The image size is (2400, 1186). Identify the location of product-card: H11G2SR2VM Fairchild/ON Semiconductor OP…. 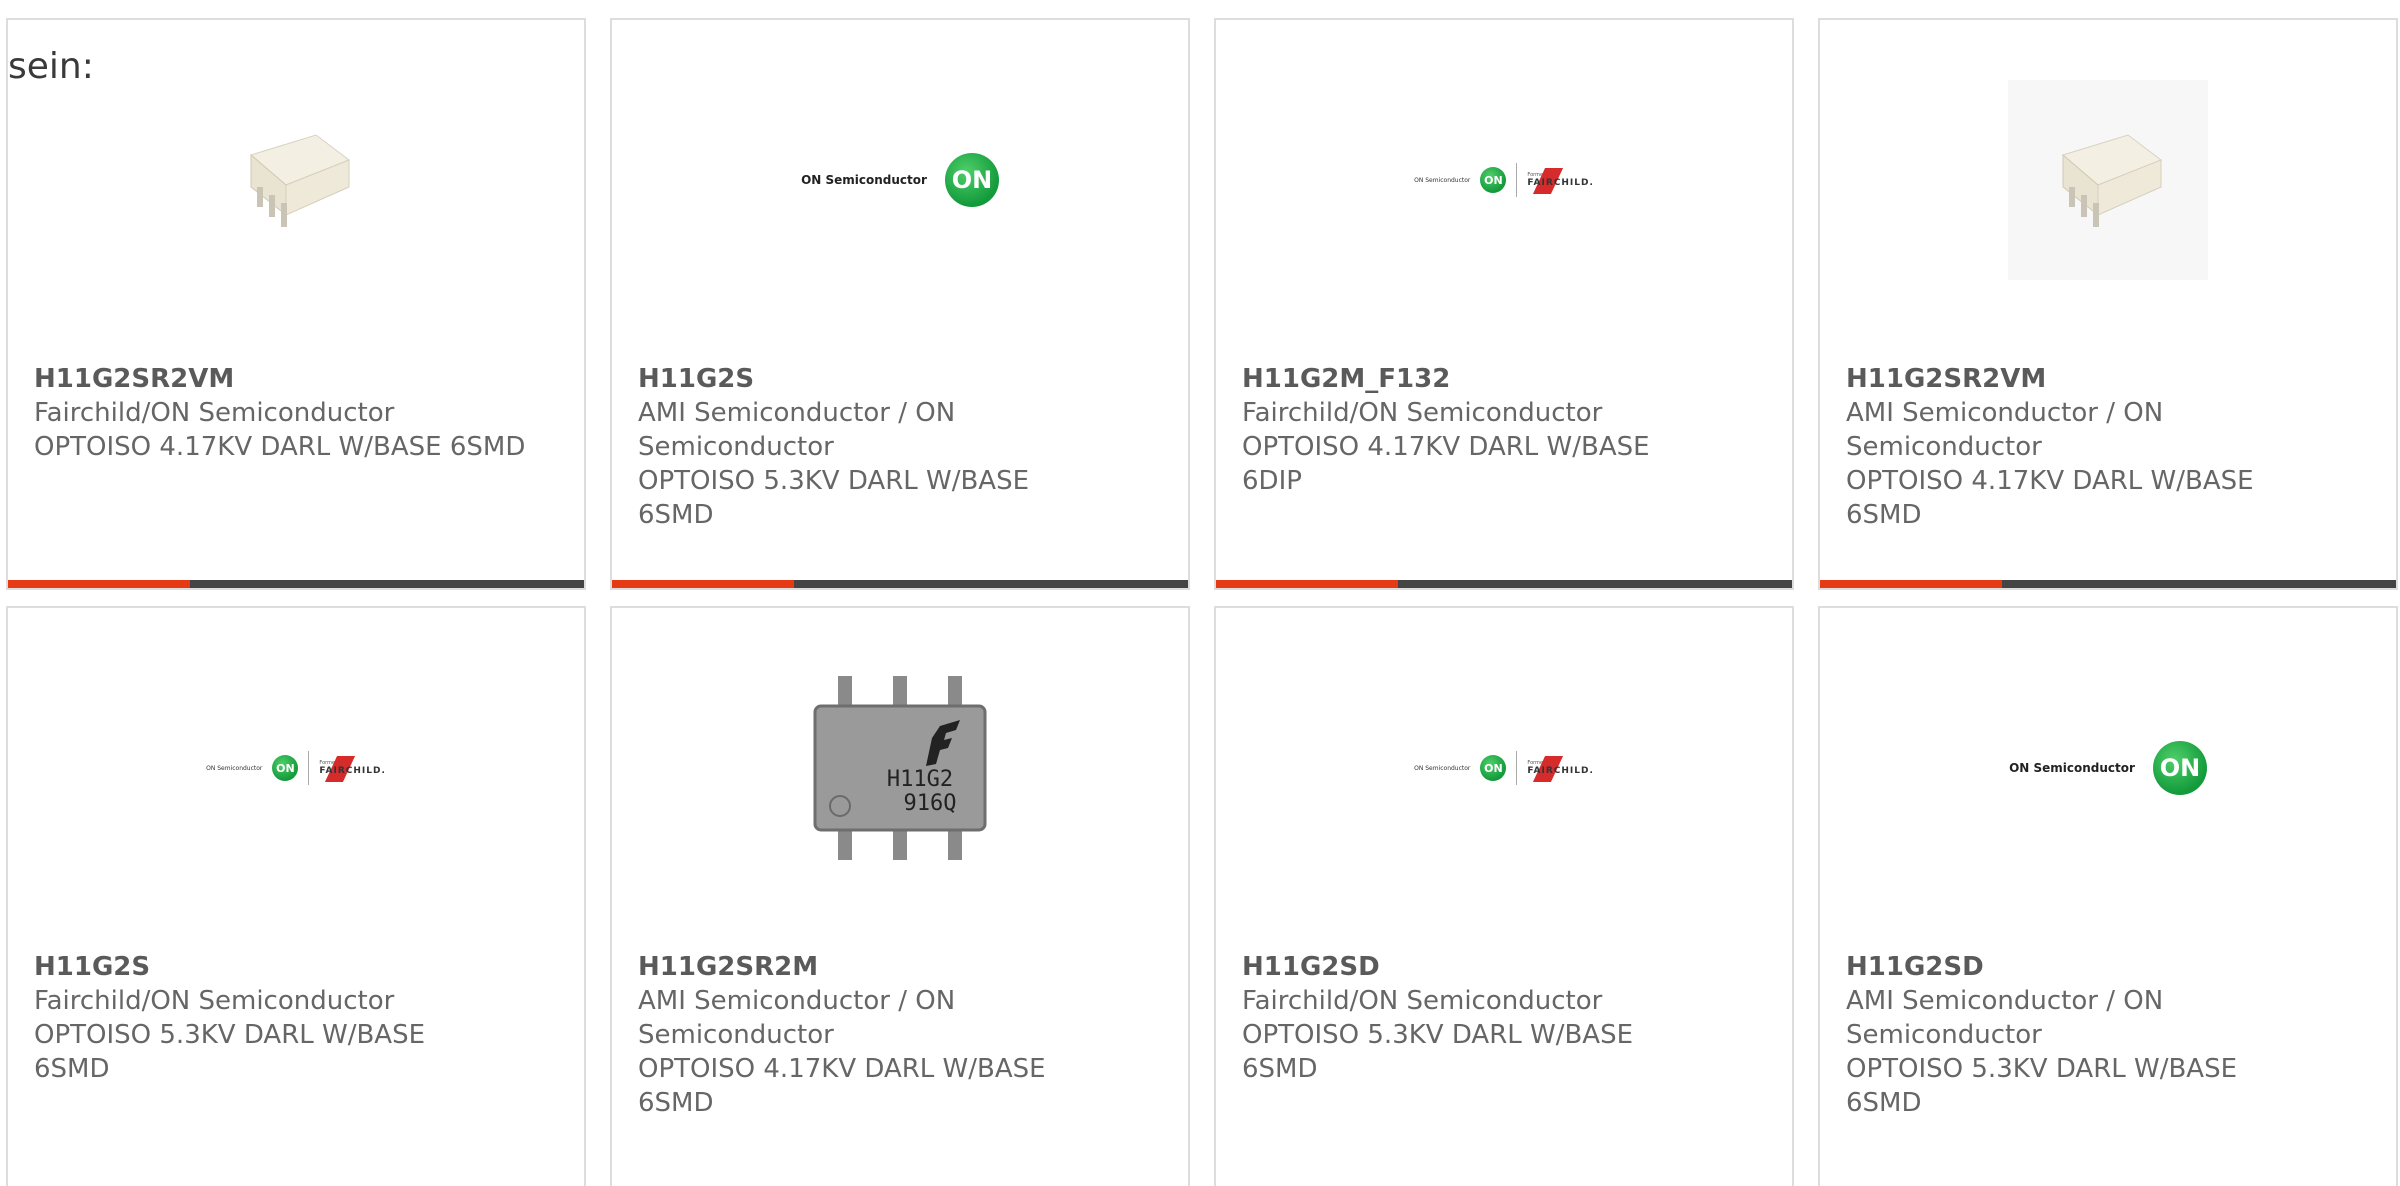
(296, 304).